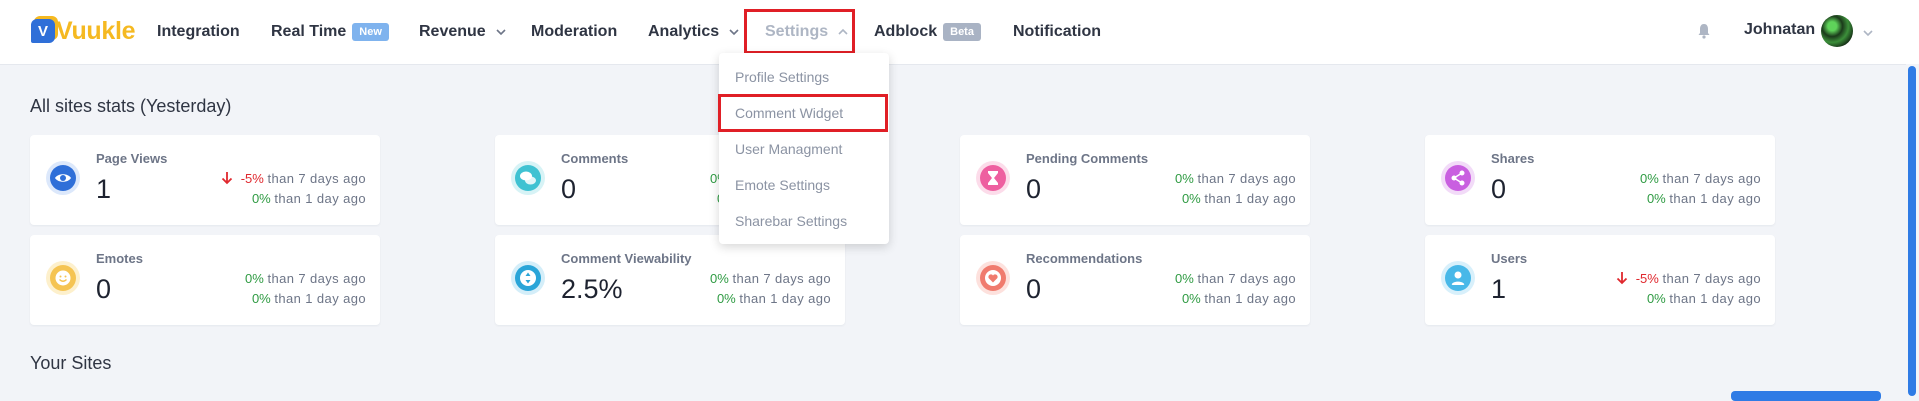 This screenshot has width=1919, height=401. I want to click on up-down-arrows-icon, so click(528, 278).